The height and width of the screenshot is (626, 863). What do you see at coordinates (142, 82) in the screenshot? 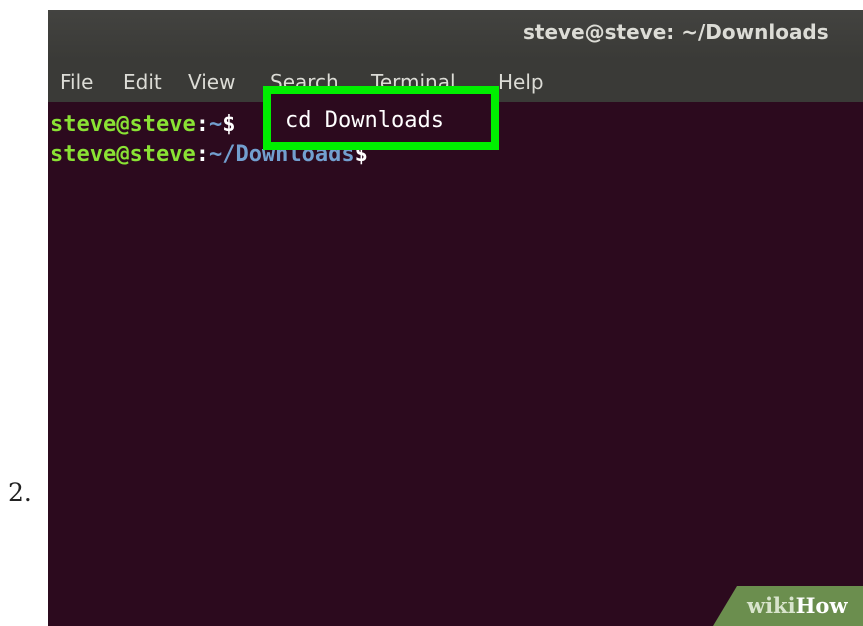
I see `menu-edit: Edit` at bounding box center [142, 82].